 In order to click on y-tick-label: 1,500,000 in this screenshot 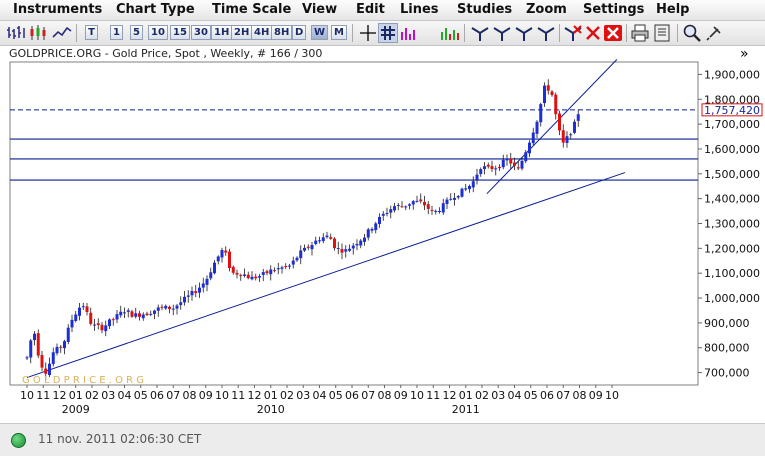, I will do `click(732, 174)`.